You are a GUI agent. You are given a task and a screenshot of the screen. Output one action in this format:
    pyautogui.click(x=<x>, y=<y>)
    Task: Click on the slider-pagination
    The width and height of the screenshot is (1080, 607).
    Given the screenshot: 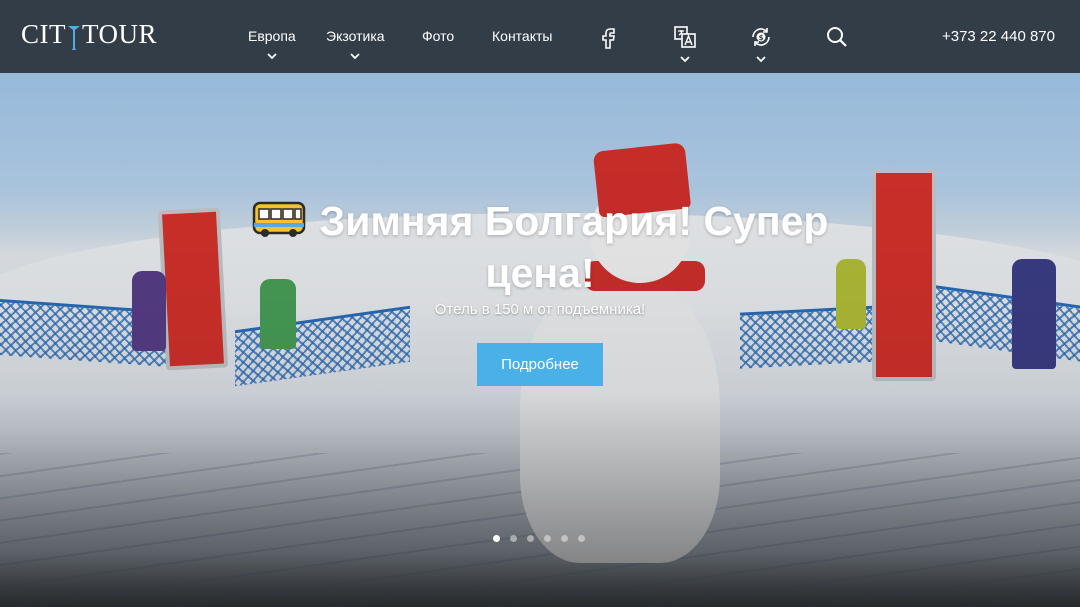 What is the action you would take?
    pyautogui.click(x=539, y=539)
    